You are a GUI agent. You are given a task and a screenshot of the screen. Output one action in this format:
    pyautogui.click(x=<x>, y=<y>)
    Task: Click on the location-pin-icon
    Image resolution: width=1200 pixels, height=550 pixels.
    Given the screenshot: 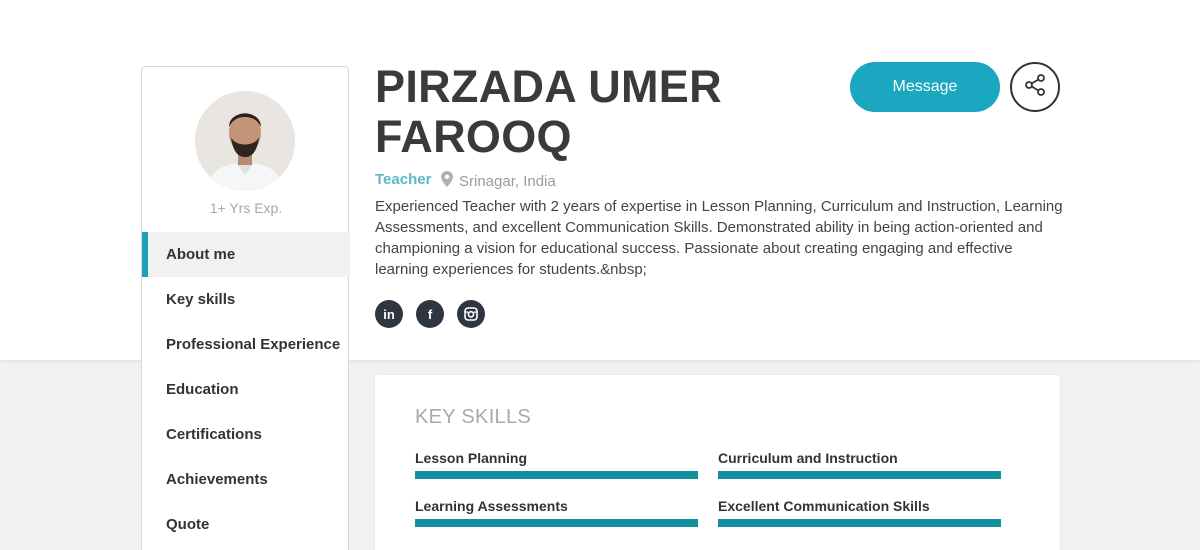 What is the action you would take?
    pyautogui.click(x=447, y=181)
    